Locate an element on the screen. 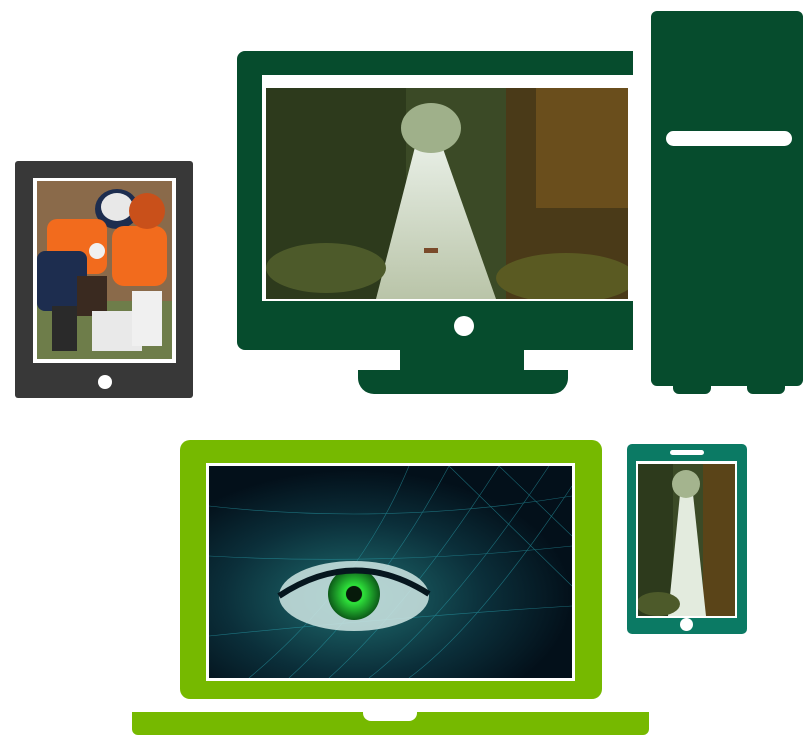 The width and height of the screenshot is (805, 735). tower-foot-left is located at coordinates (692, 387).